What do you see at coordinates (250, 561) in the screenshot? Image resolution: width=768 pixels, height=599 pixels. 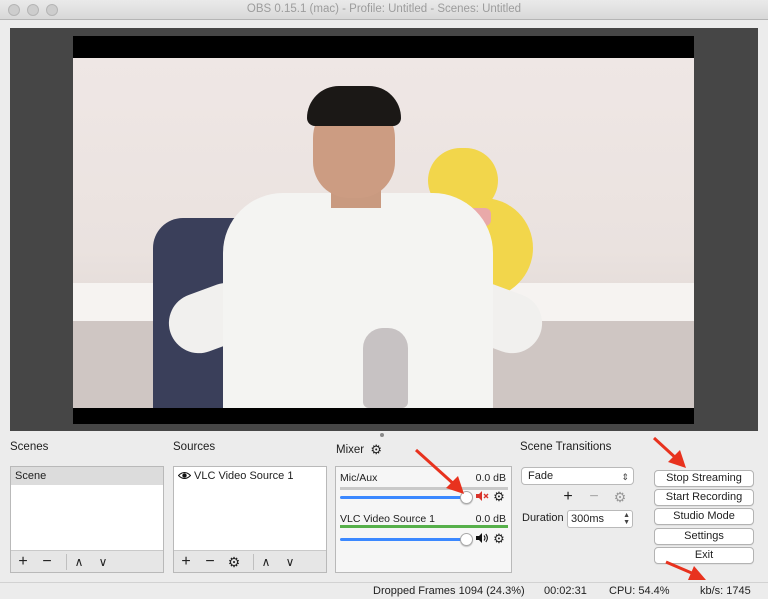 I see `sources-toolbar: + − ⚙ ∧ ∨` at bounding box center [250, 561].